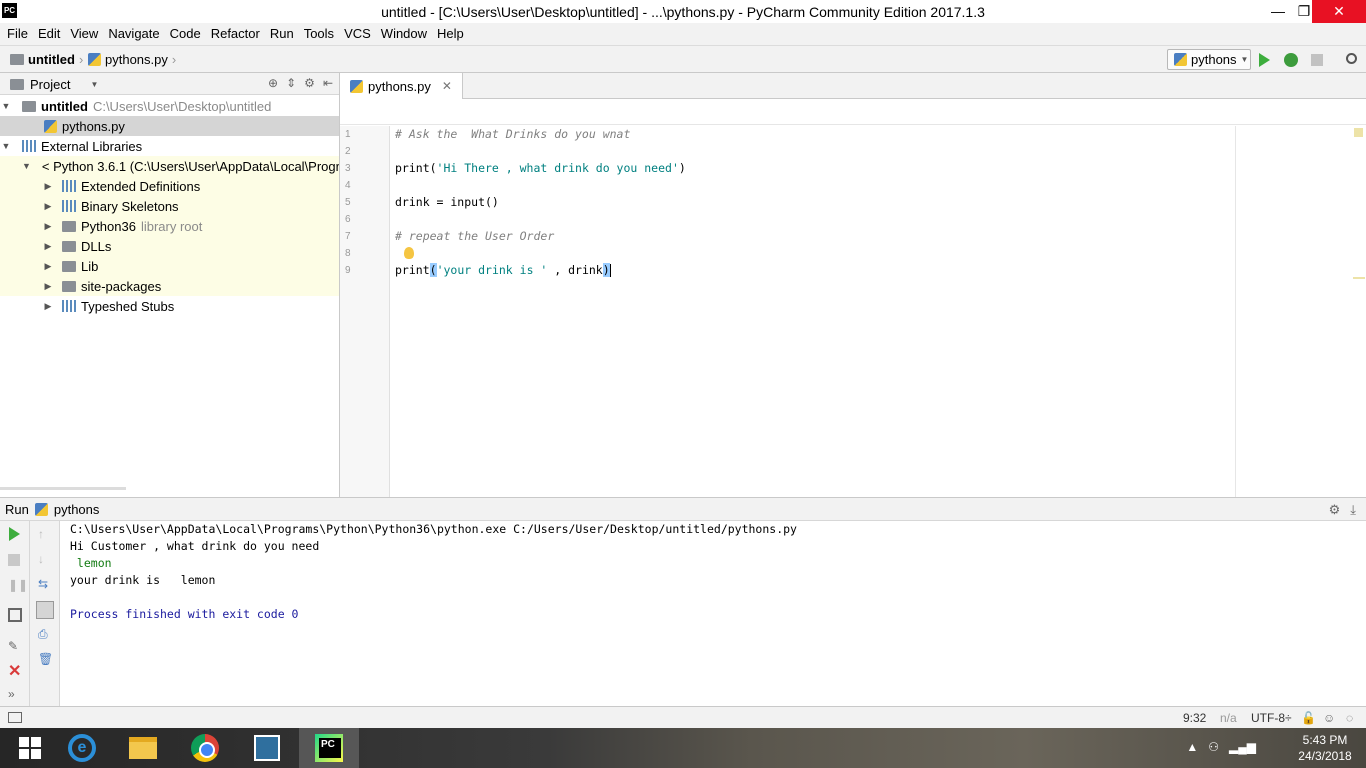 This screenshot has height=768, width=1366. What do you see at coordinates (291, 83) in the screenshot?
I see `collapse-all-icon: ⇕` at bounding box center [291, 83].